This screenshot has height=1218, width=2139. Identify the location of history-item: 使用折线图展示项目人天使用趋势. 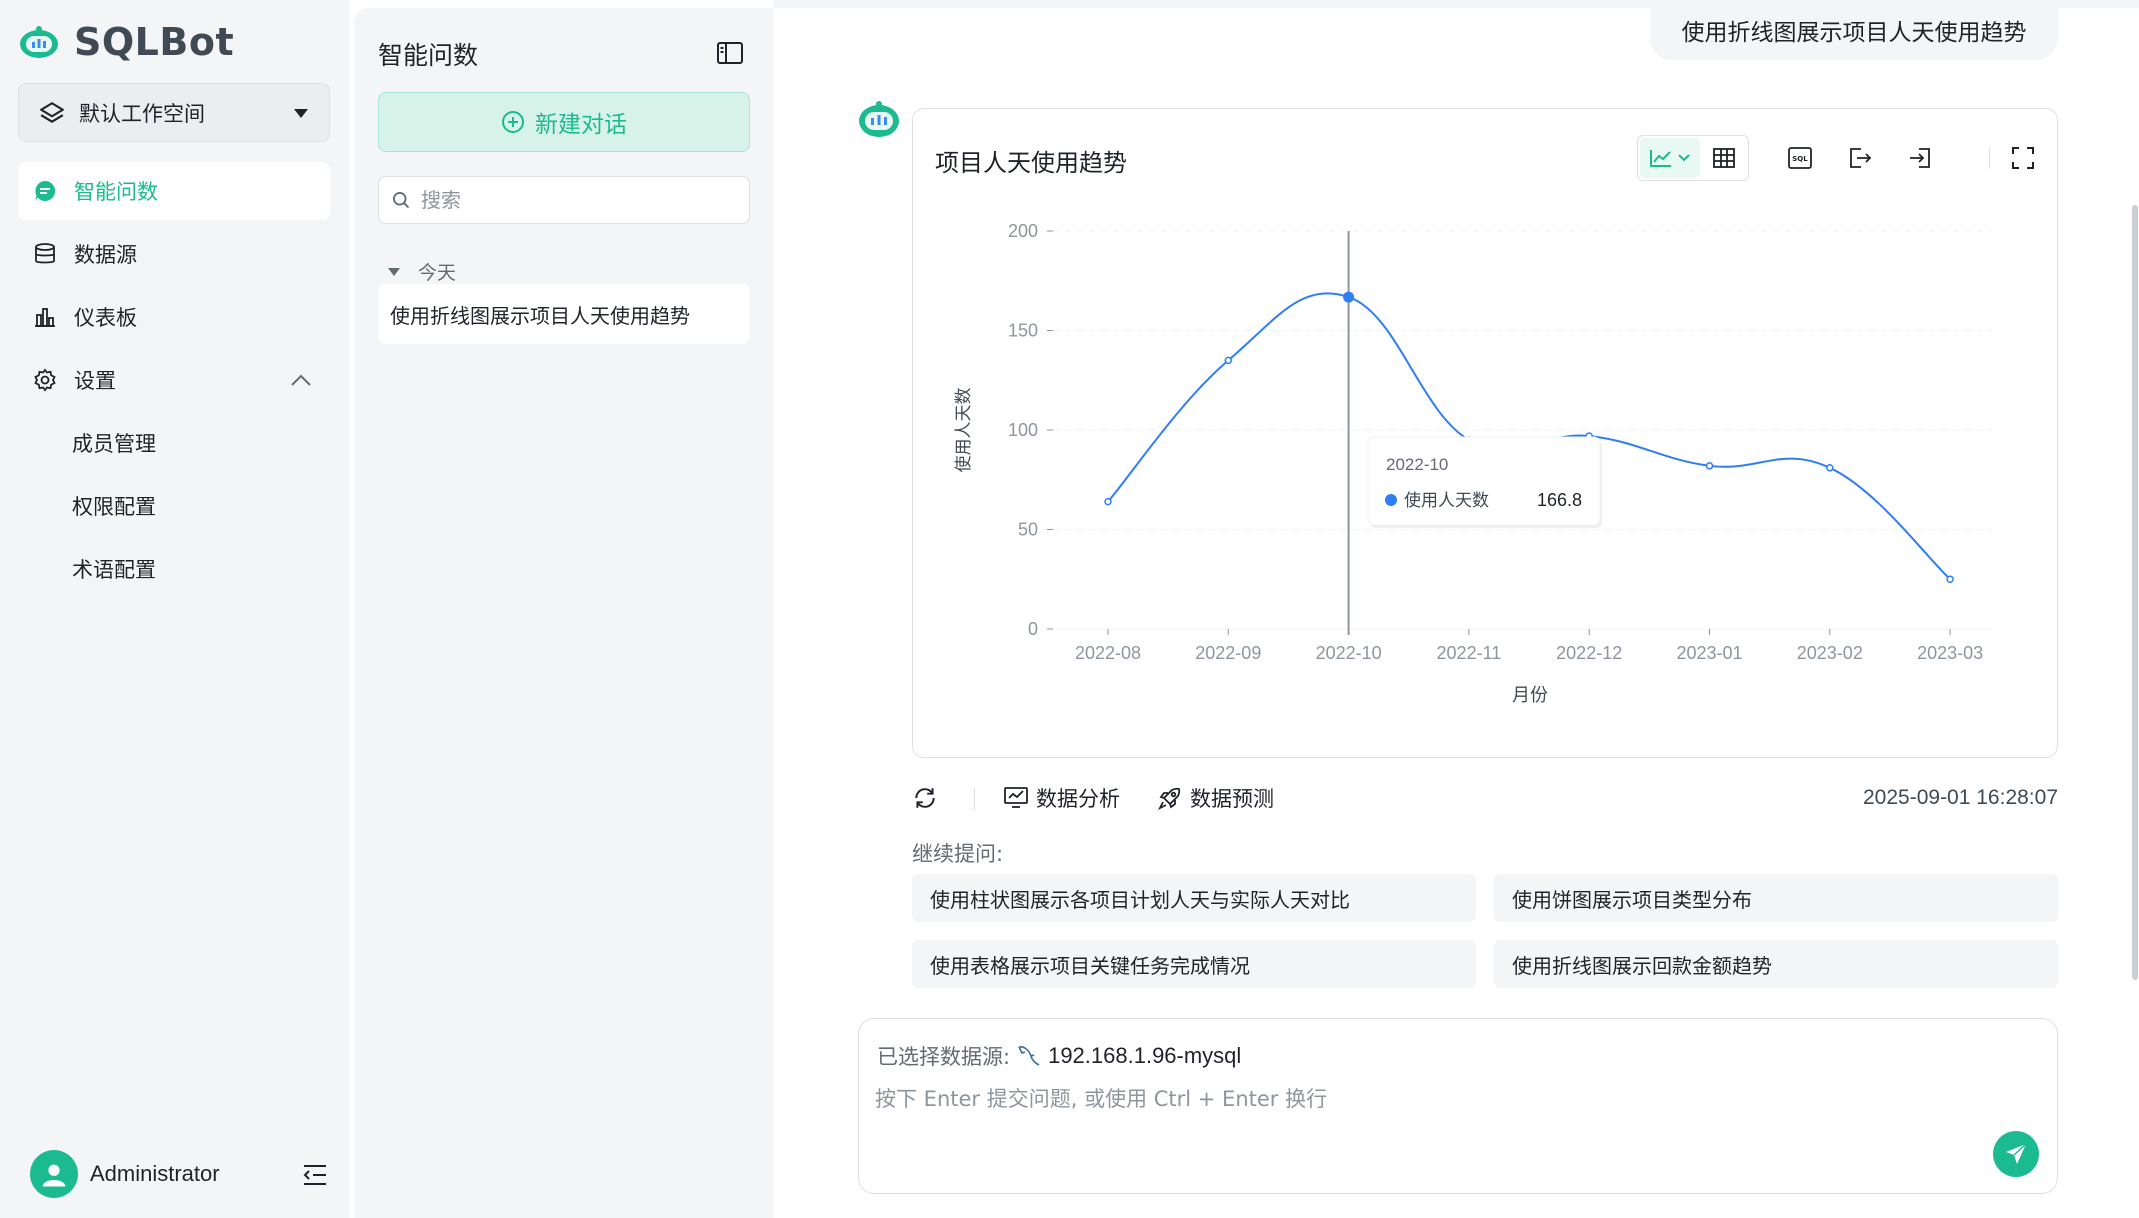
(564, 314).